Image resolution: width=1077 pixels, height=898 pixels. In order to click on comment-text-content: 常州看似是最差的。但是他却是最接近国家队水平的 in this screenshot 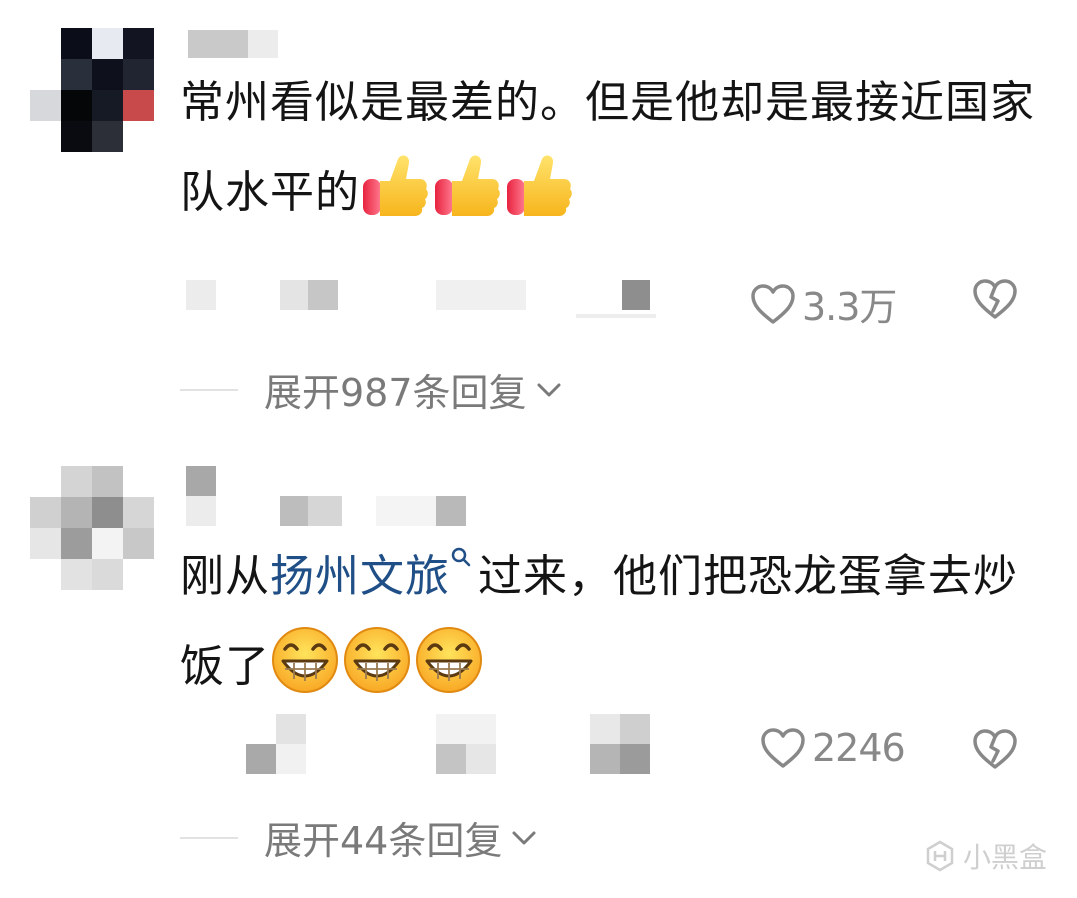, I will do `click(607, 147)`.